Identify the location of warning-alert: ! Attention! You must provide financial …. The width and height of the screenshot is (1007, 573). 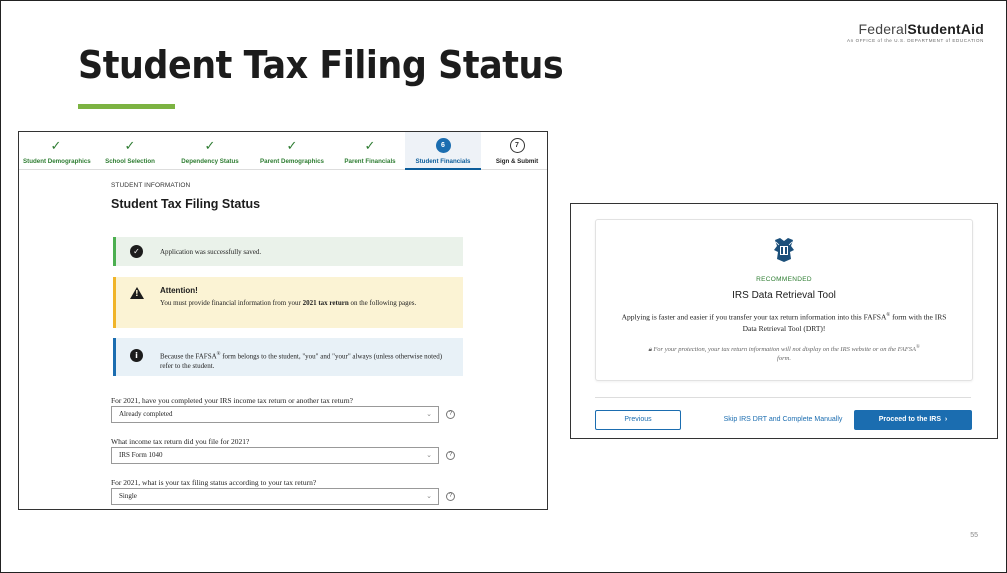
(288, 302).